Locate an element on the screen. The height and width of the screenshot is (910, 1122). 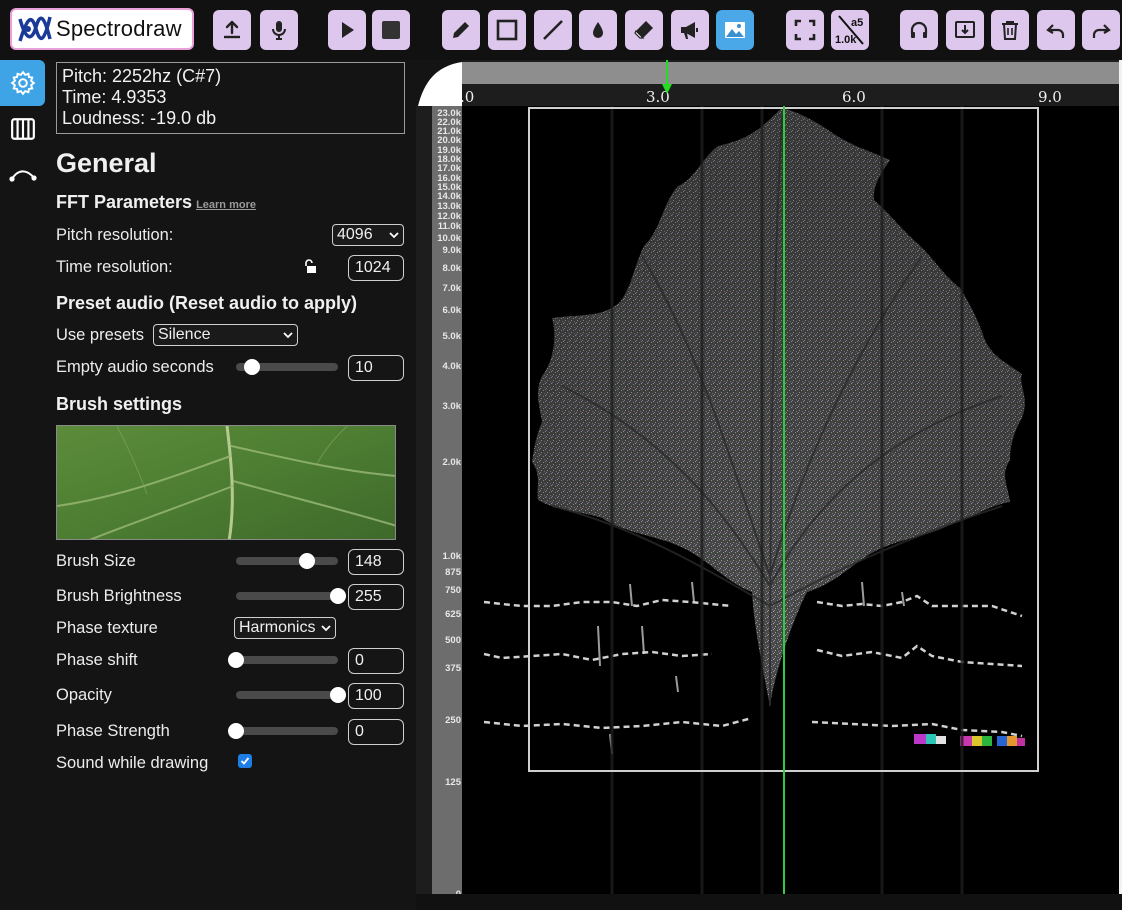
time-axis: .0 3.0 6.0 9.0 is located at coordinates (790, 83).